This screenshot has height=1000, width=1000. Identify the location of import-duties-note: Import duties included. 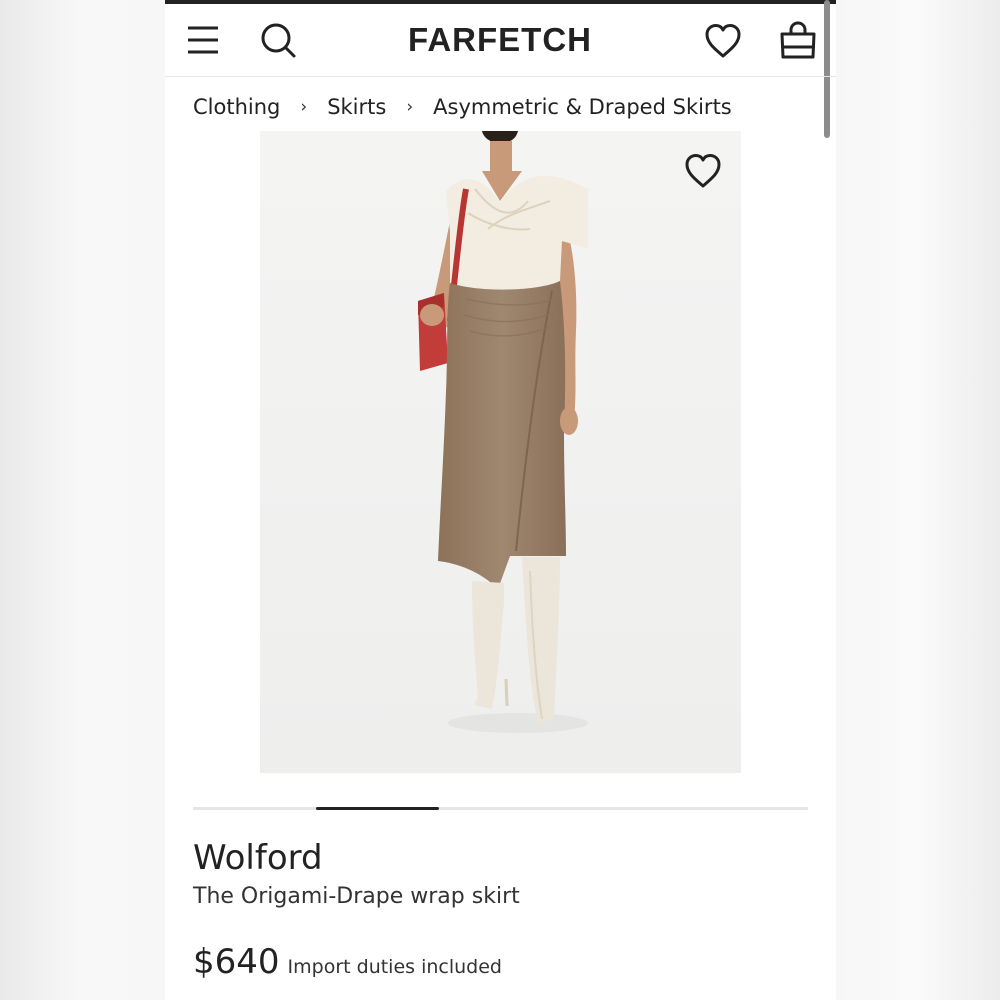
(394, 967).